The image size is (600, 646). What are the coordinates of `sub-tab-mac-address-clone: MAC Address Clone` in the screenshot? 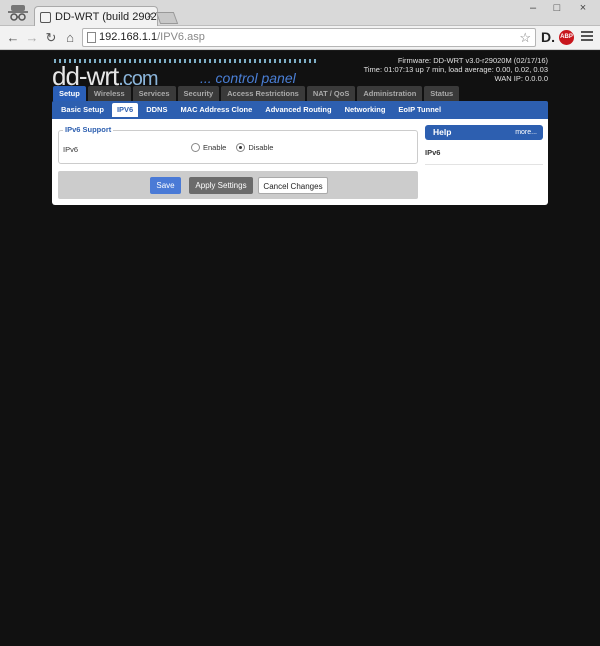 It's located at (216, 110).